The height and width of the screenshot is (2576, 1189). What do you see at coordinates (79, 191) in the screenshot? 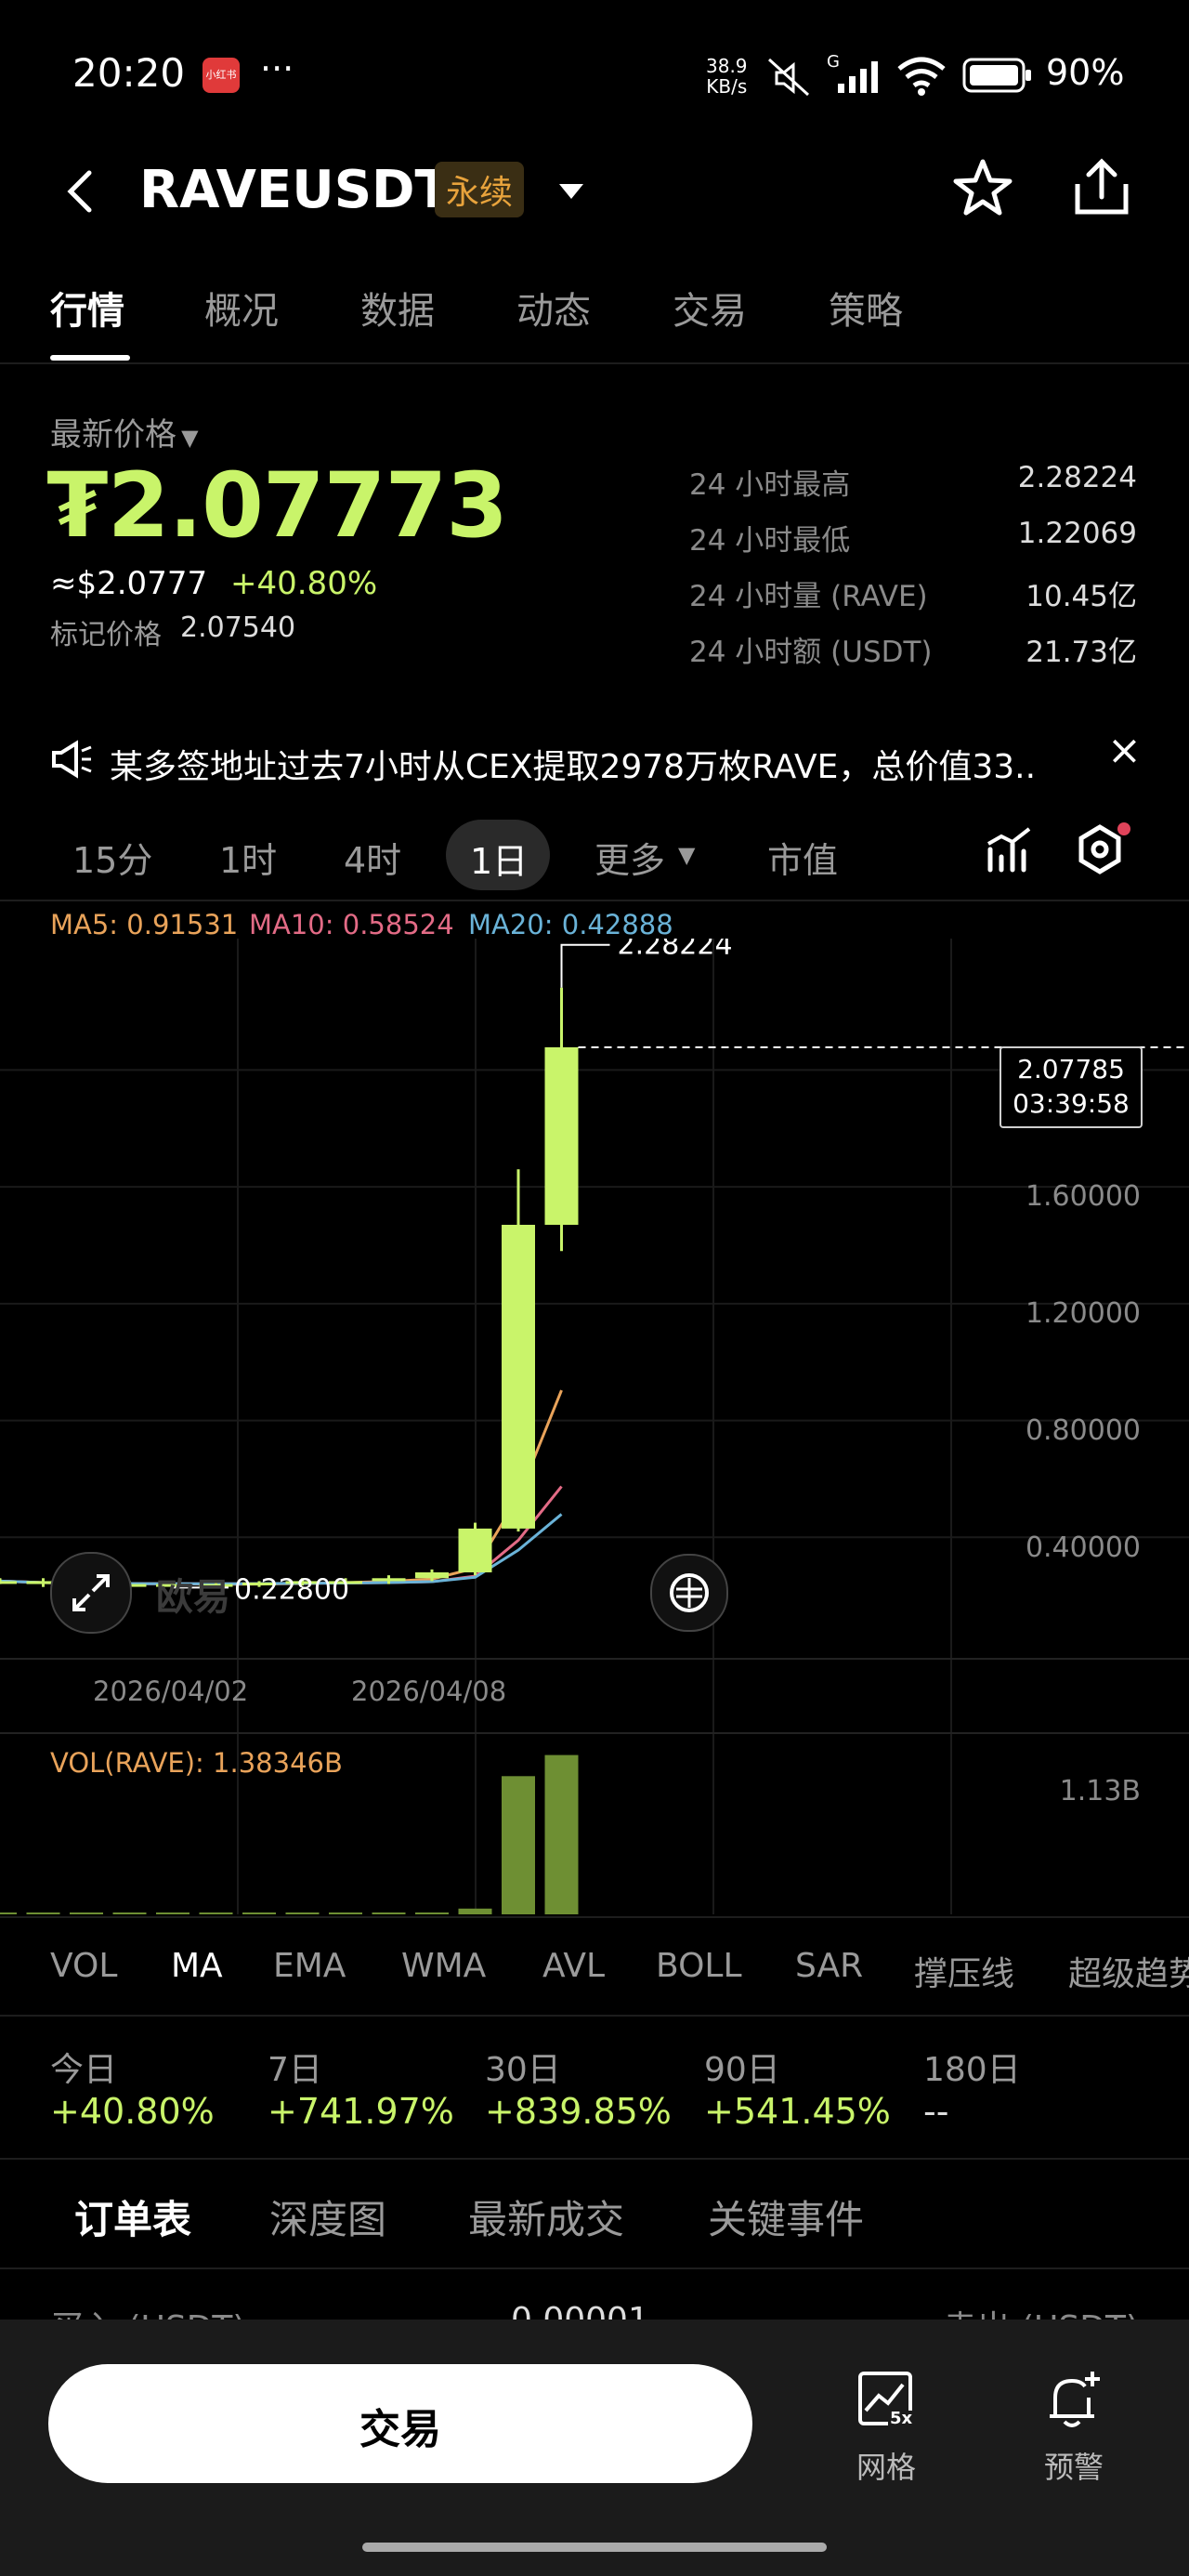
I see `back-arrow-icon` at bounding box center [79, 191].